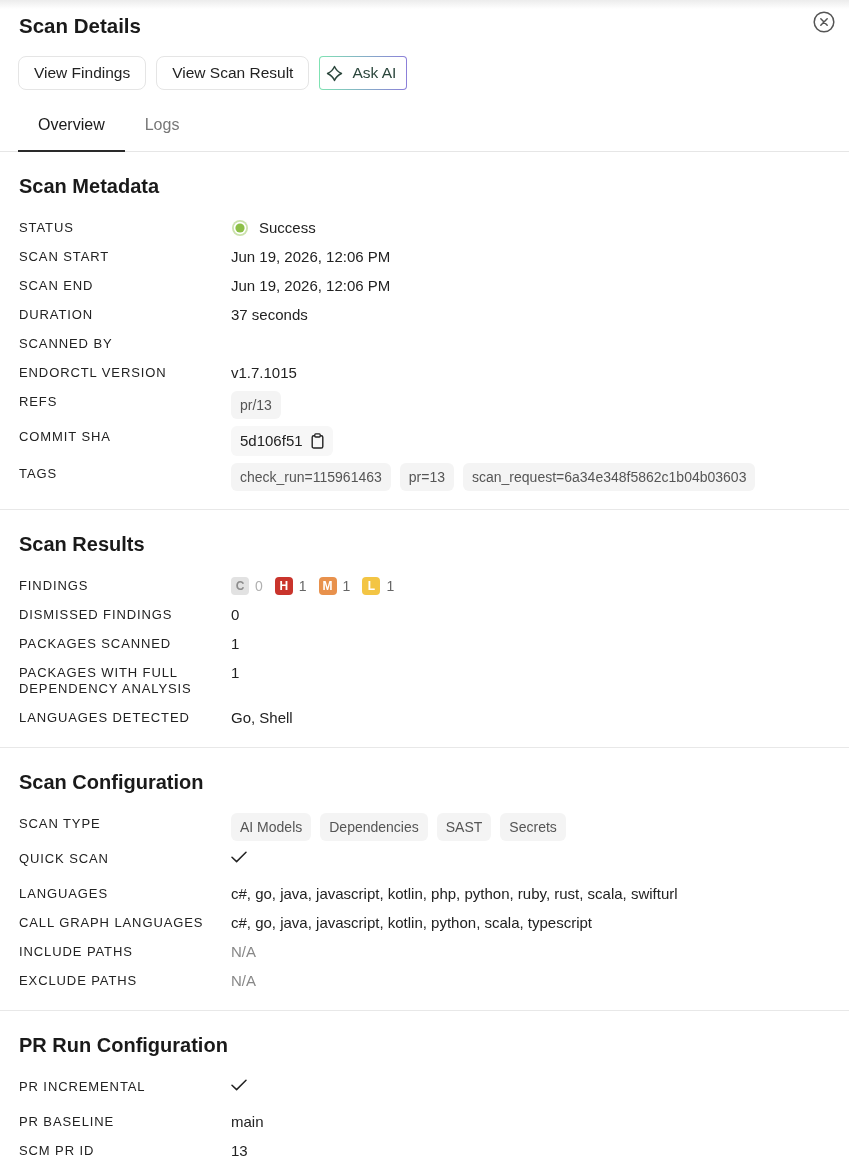 The width and height of the screenshot is (849, 1176). What do you see at coordinates (71, 126) in the screenshot?
I see `tab: Overview` at bounding box center [71, 126].